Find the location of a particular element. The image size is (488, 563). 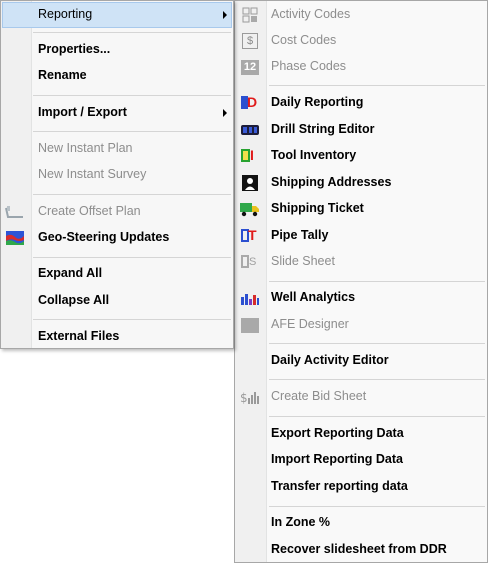

menu-item-label: Slide Sheet is located at coordinates (303, 261).